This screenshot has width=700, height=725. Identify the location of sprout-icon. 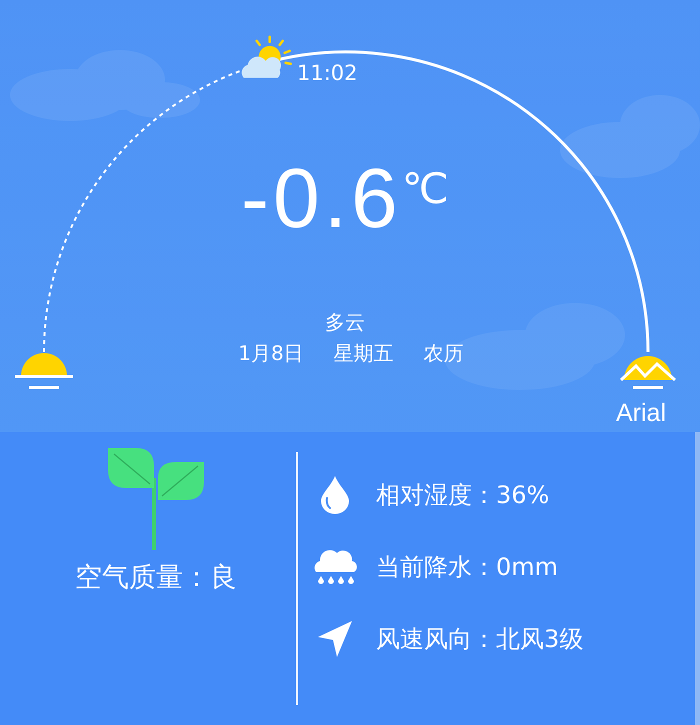
(156, 499).